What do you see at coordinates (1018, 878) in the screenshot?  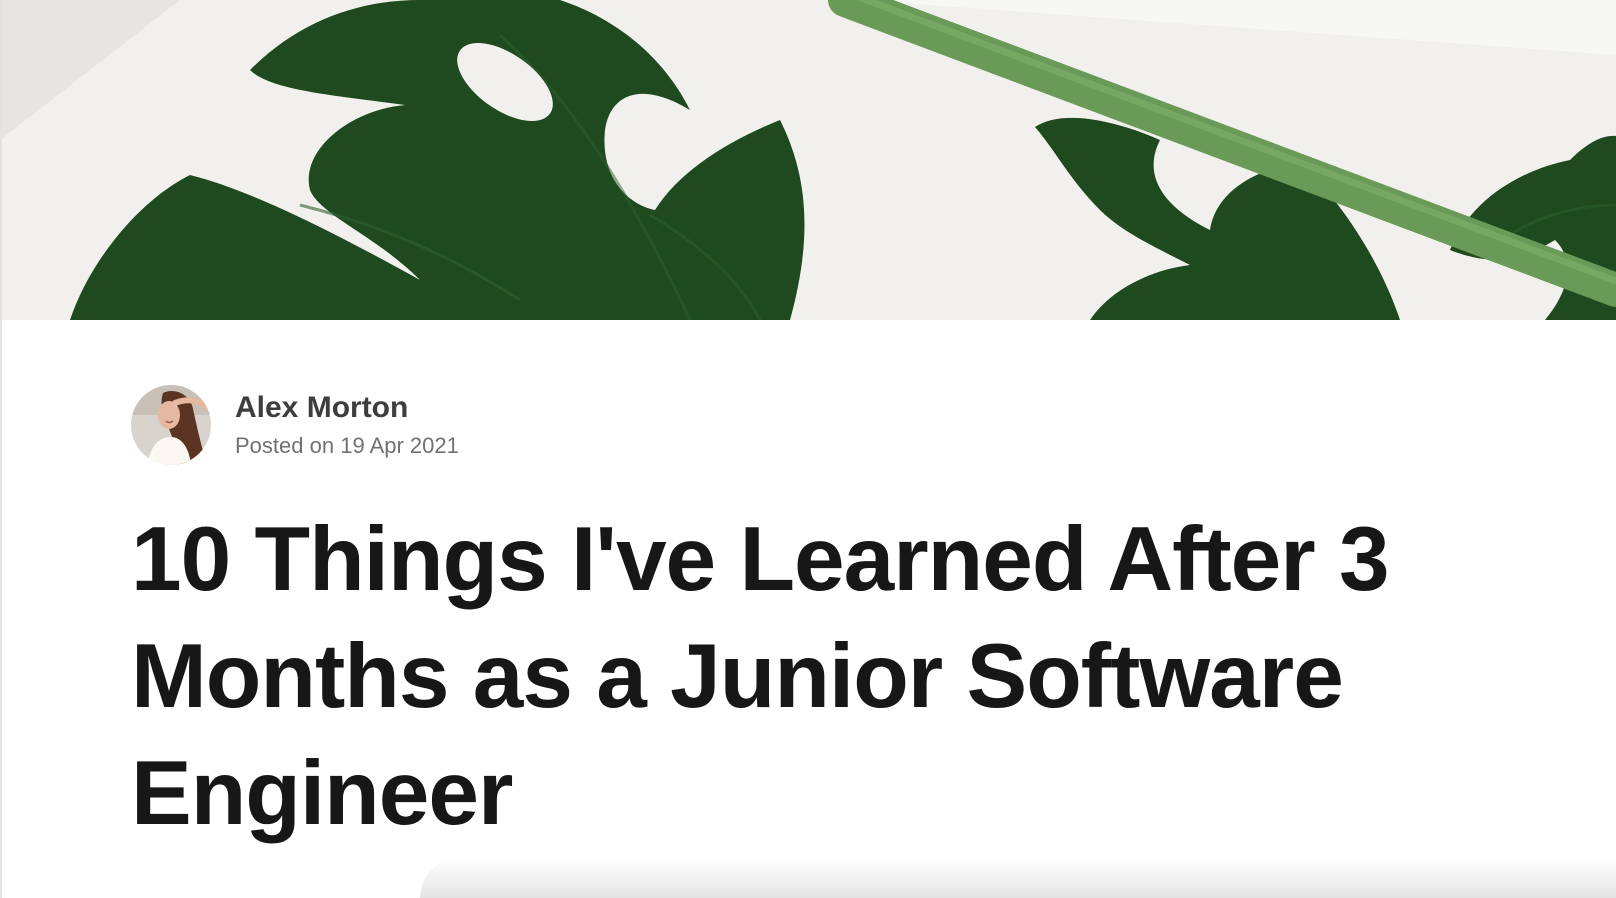 I see `floating-toolbar-shadow` at bounding box center [1018, 878].